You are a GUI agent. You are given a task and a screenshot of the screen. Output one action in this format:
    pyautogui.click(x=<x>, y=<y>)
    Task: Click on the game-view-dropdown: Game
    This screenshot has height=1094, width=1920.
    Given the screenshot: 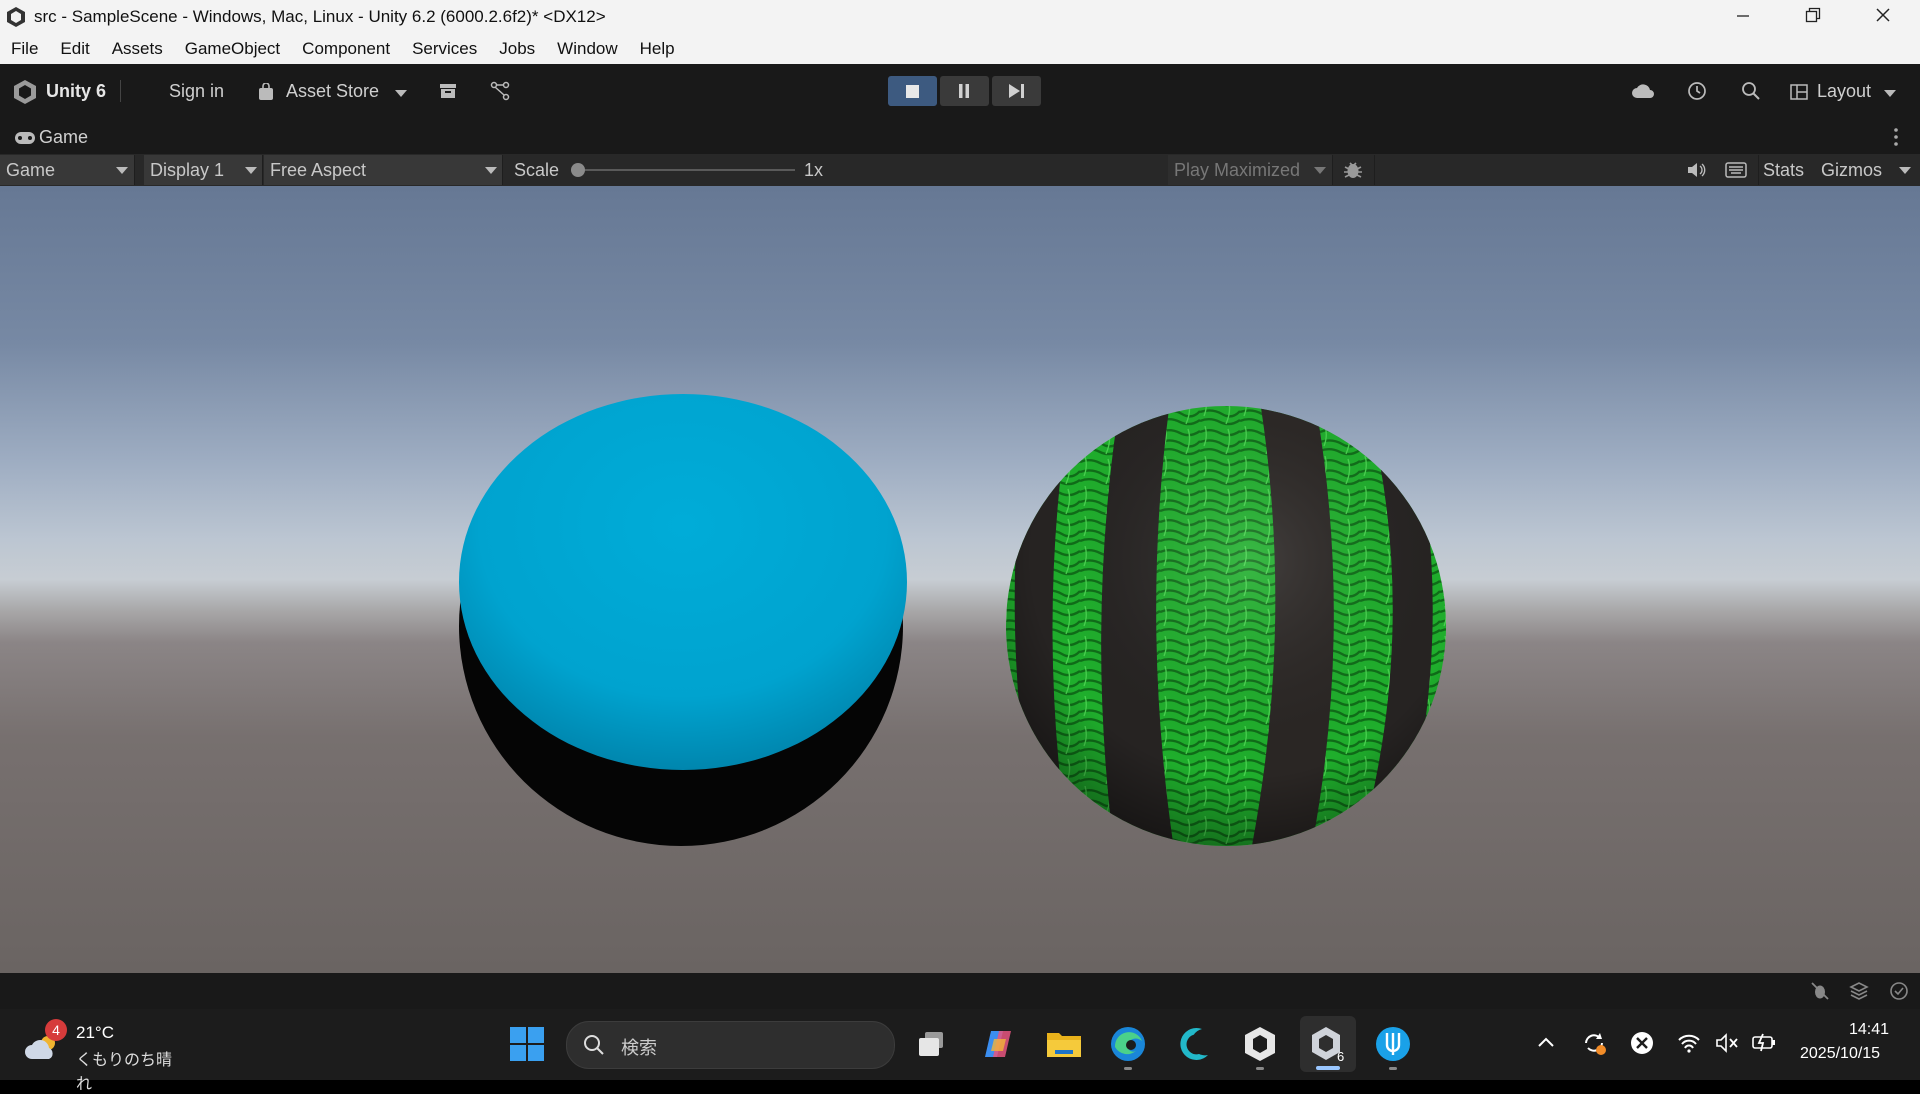 What is the action you would take?
    pyautogui.click(x=67, y=170)
    